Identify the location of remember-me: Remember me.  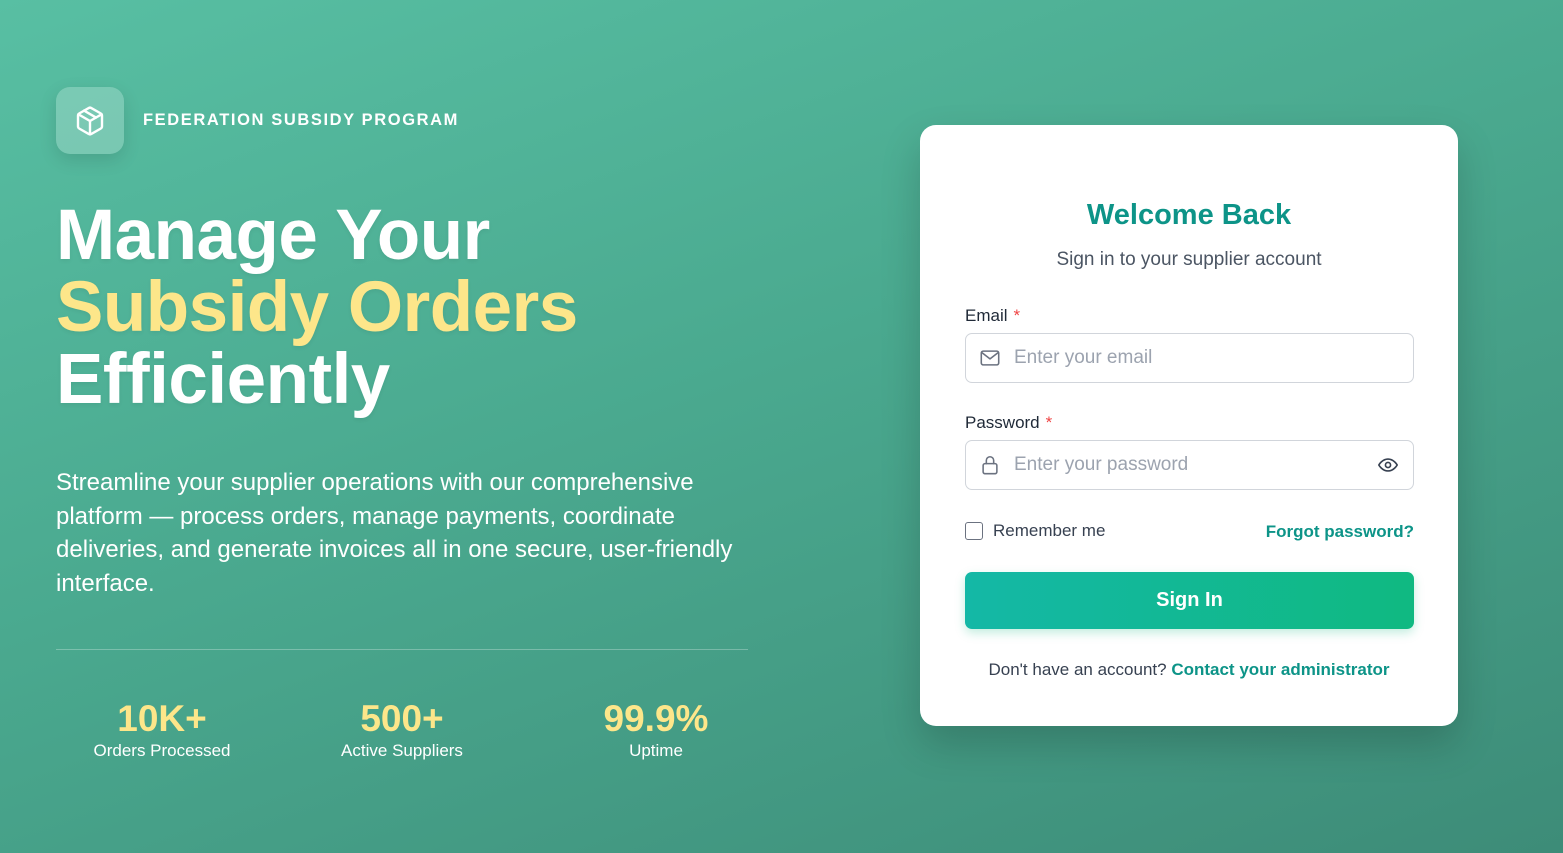
(1035, 531).